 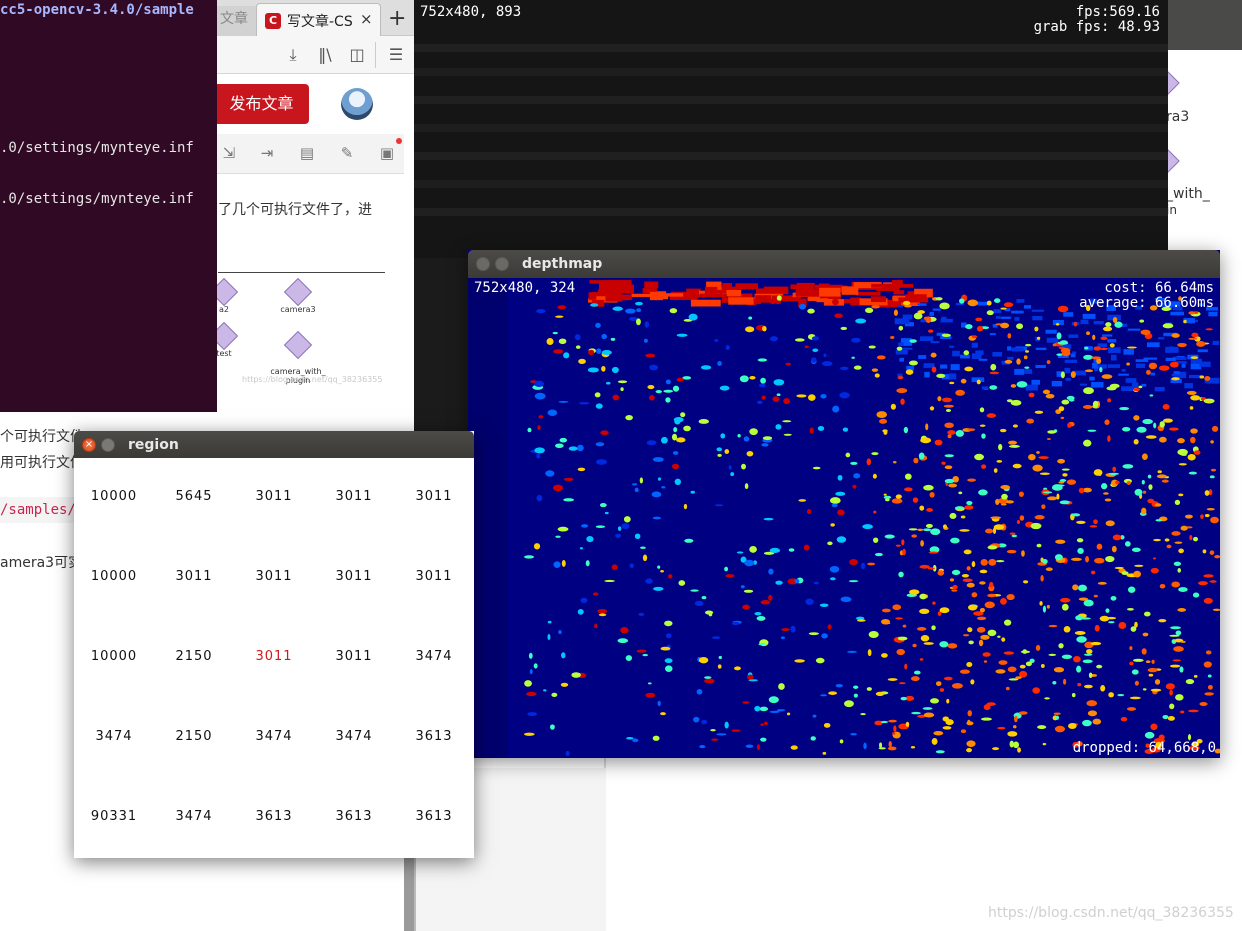 I want to click on close-icon: ×, so click(x=89, y=445).